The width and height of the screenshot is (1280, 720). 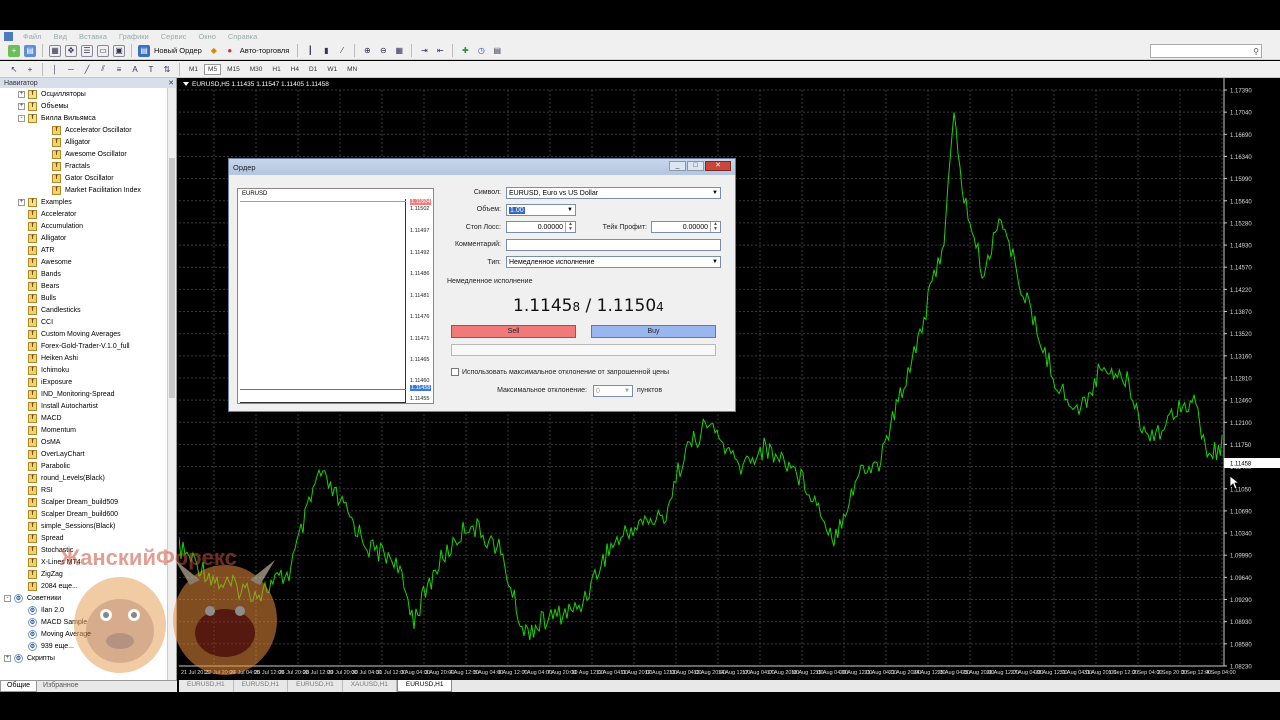 I want to click on navigator-item: f Scalper Dream_build509, so click(x=84, y=502).